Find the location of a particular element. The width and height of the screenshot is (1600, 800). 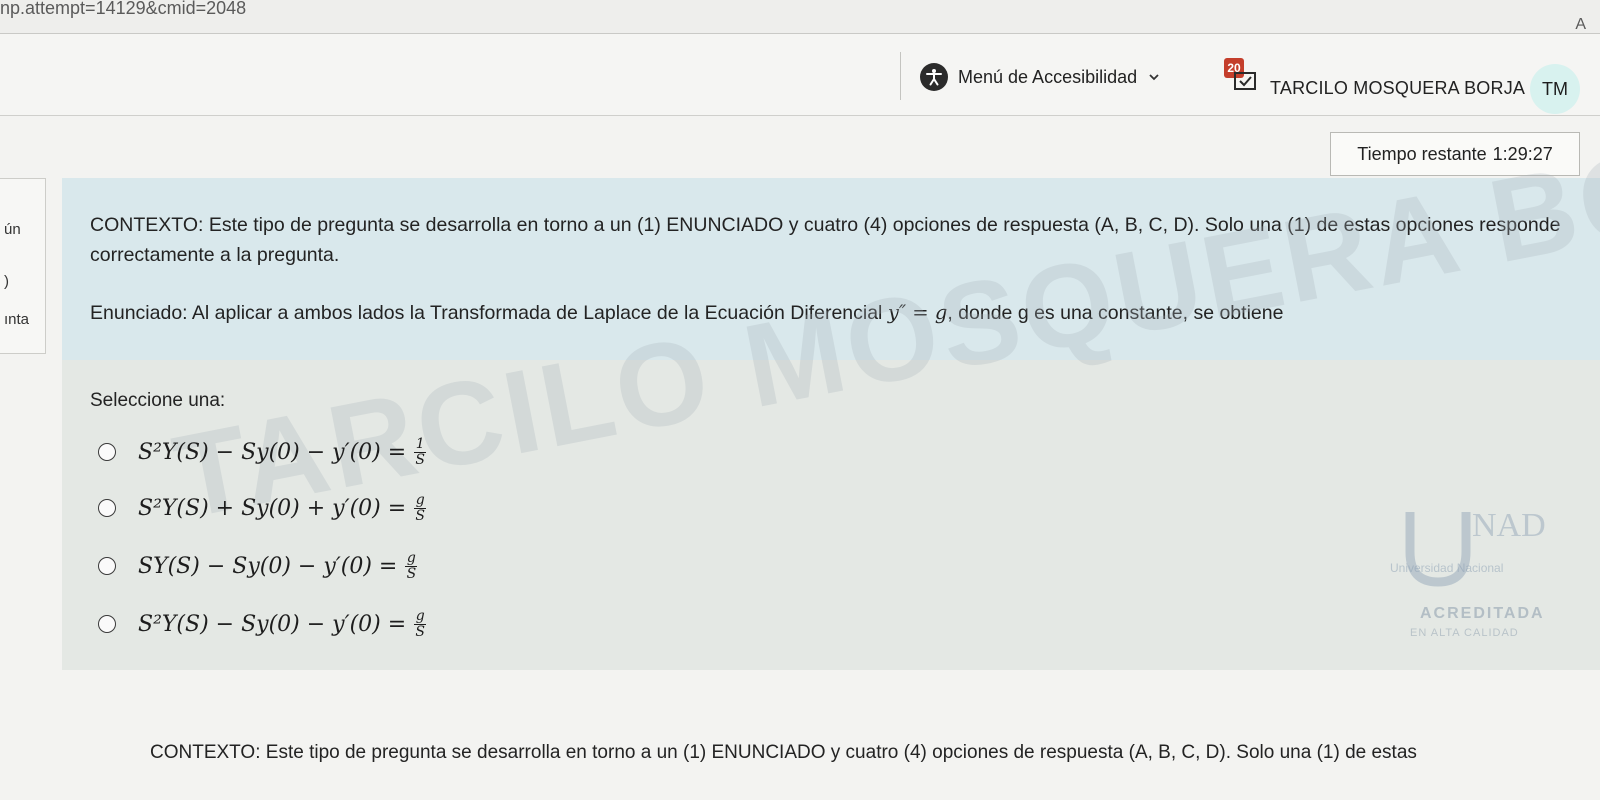

option-formula: S²Y(S) − Sy(0) − y′(0) = 1 S is located at coordinates (282, 451).